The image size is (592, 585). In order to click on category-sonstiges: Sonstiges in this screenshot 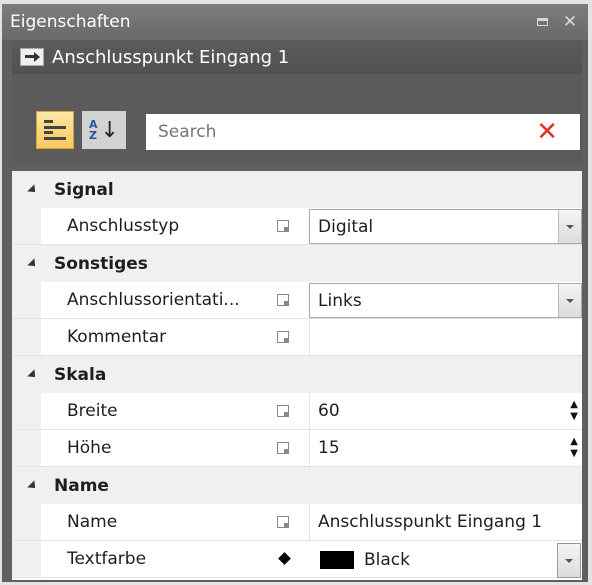, I will do `click(297, 263)`.